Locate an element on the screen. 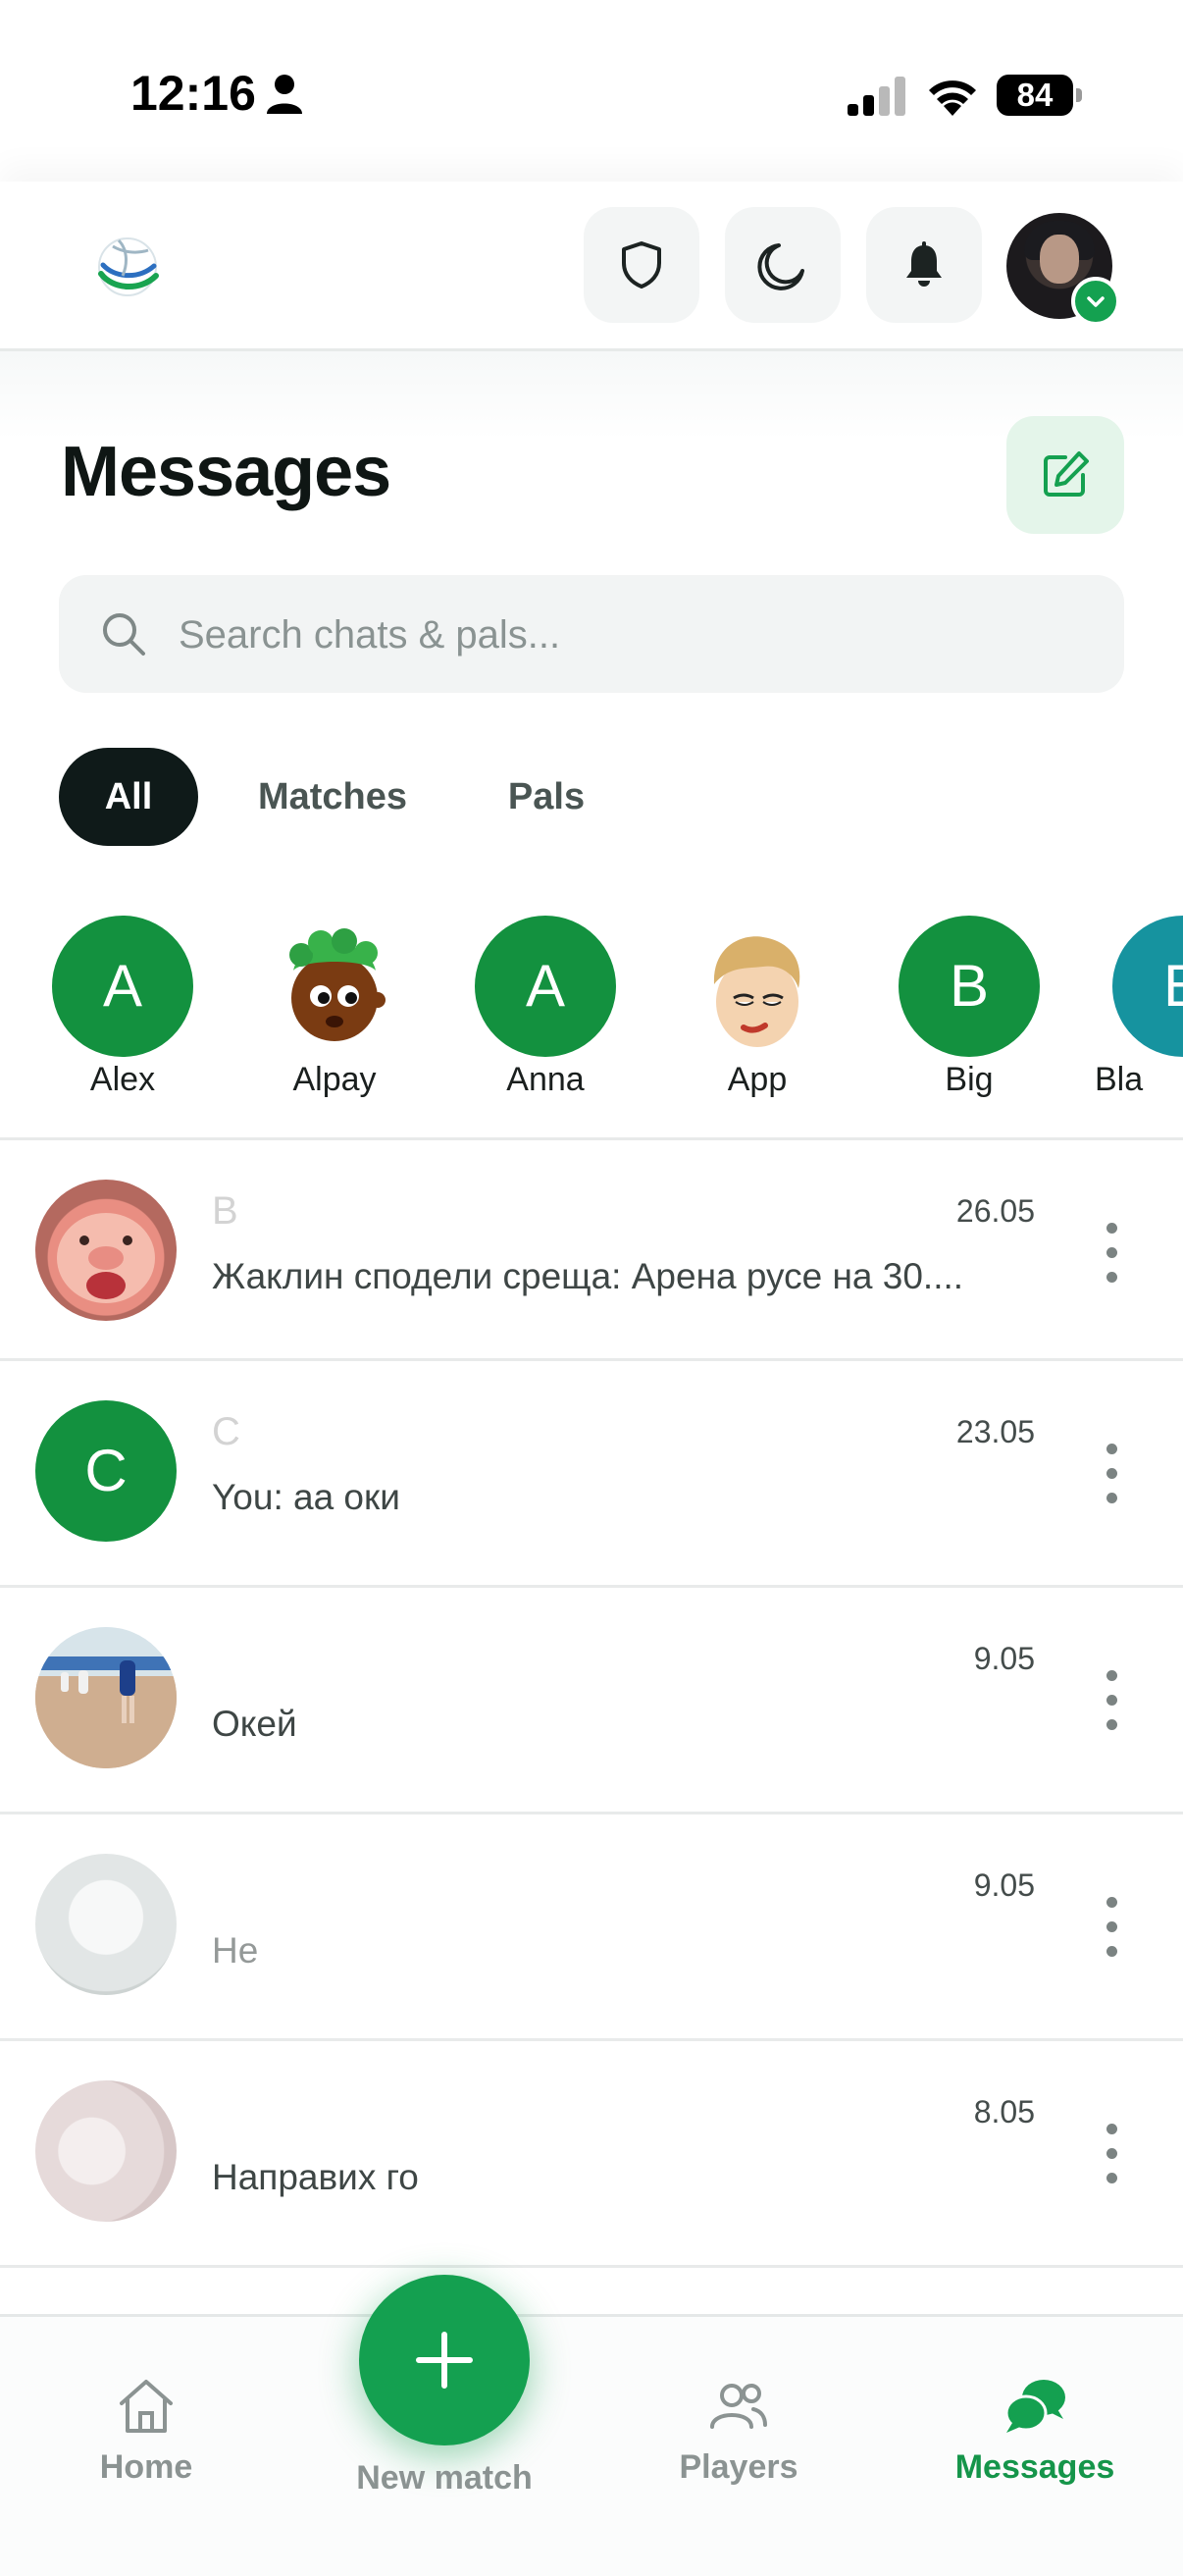  chat-preview: Направих го is located at coordinates (316, 2177).